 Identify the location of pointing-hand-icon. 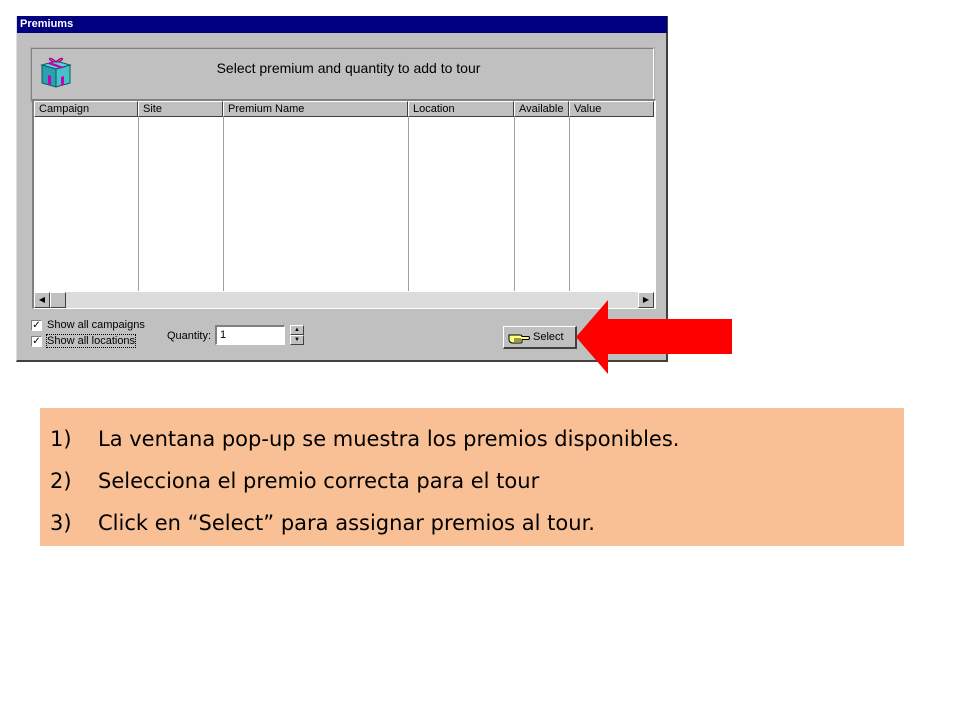
(519, 339).